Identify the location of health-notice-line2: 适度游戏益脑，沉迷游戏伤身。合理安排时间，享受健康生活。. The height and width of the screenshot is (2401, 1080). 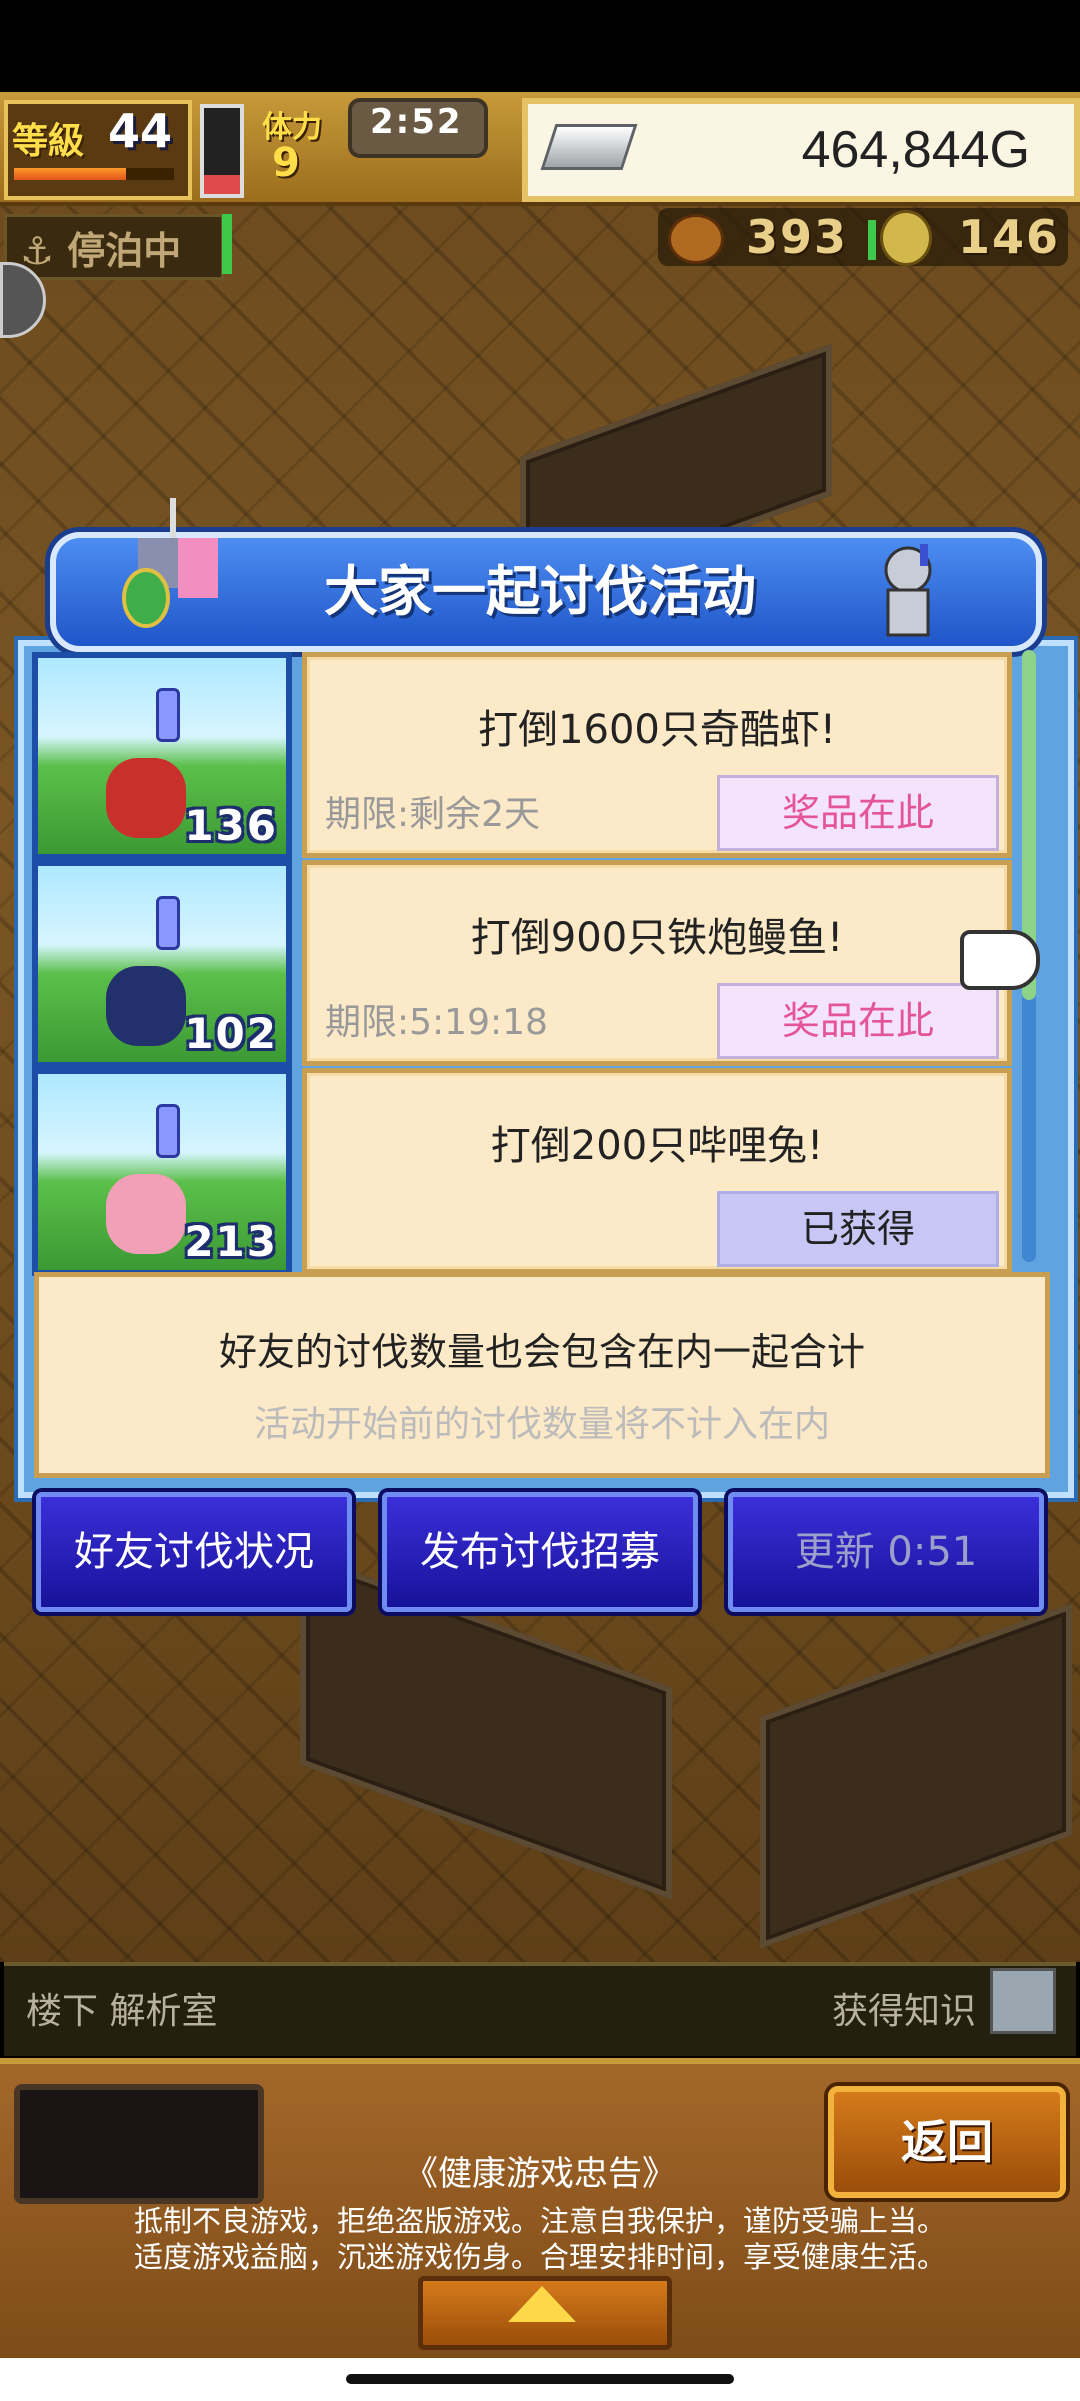
(539, 2257).